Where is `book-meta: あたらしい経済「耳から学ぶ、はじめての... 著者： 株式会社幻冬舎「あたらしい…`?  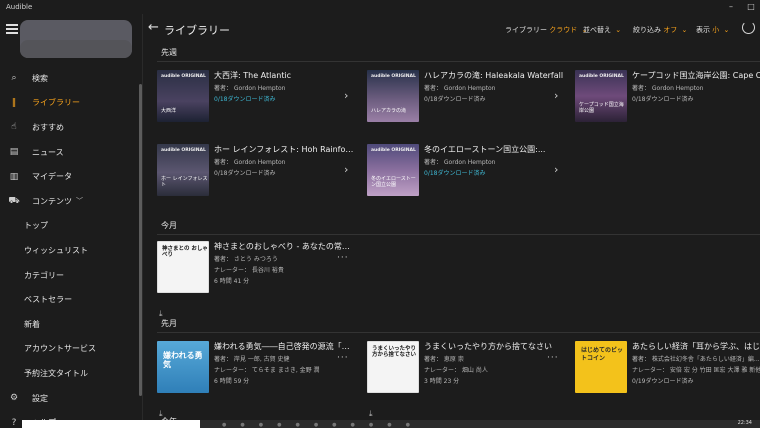 book-meta: あたらしい経済「耳から学ぶ、はじめての... 著者： 株式会社幻冬舎「あたらしい… is located at coordinates (696, 363).